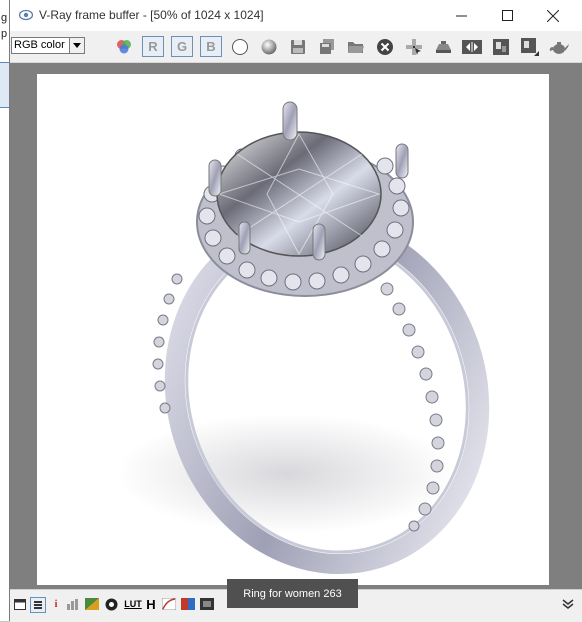 The height and width of the screenshot is (622, 582). I want to click on load-button, so click(356, 46).